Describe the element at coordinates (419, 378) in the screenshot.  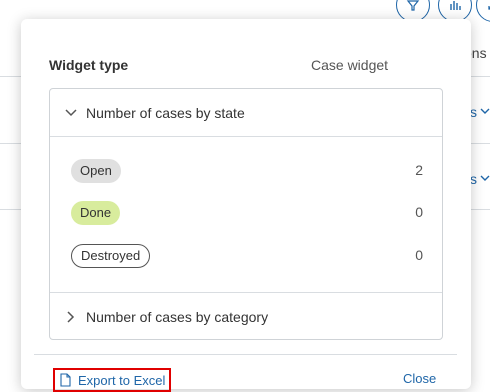
I see `close-button: Close` at that location.